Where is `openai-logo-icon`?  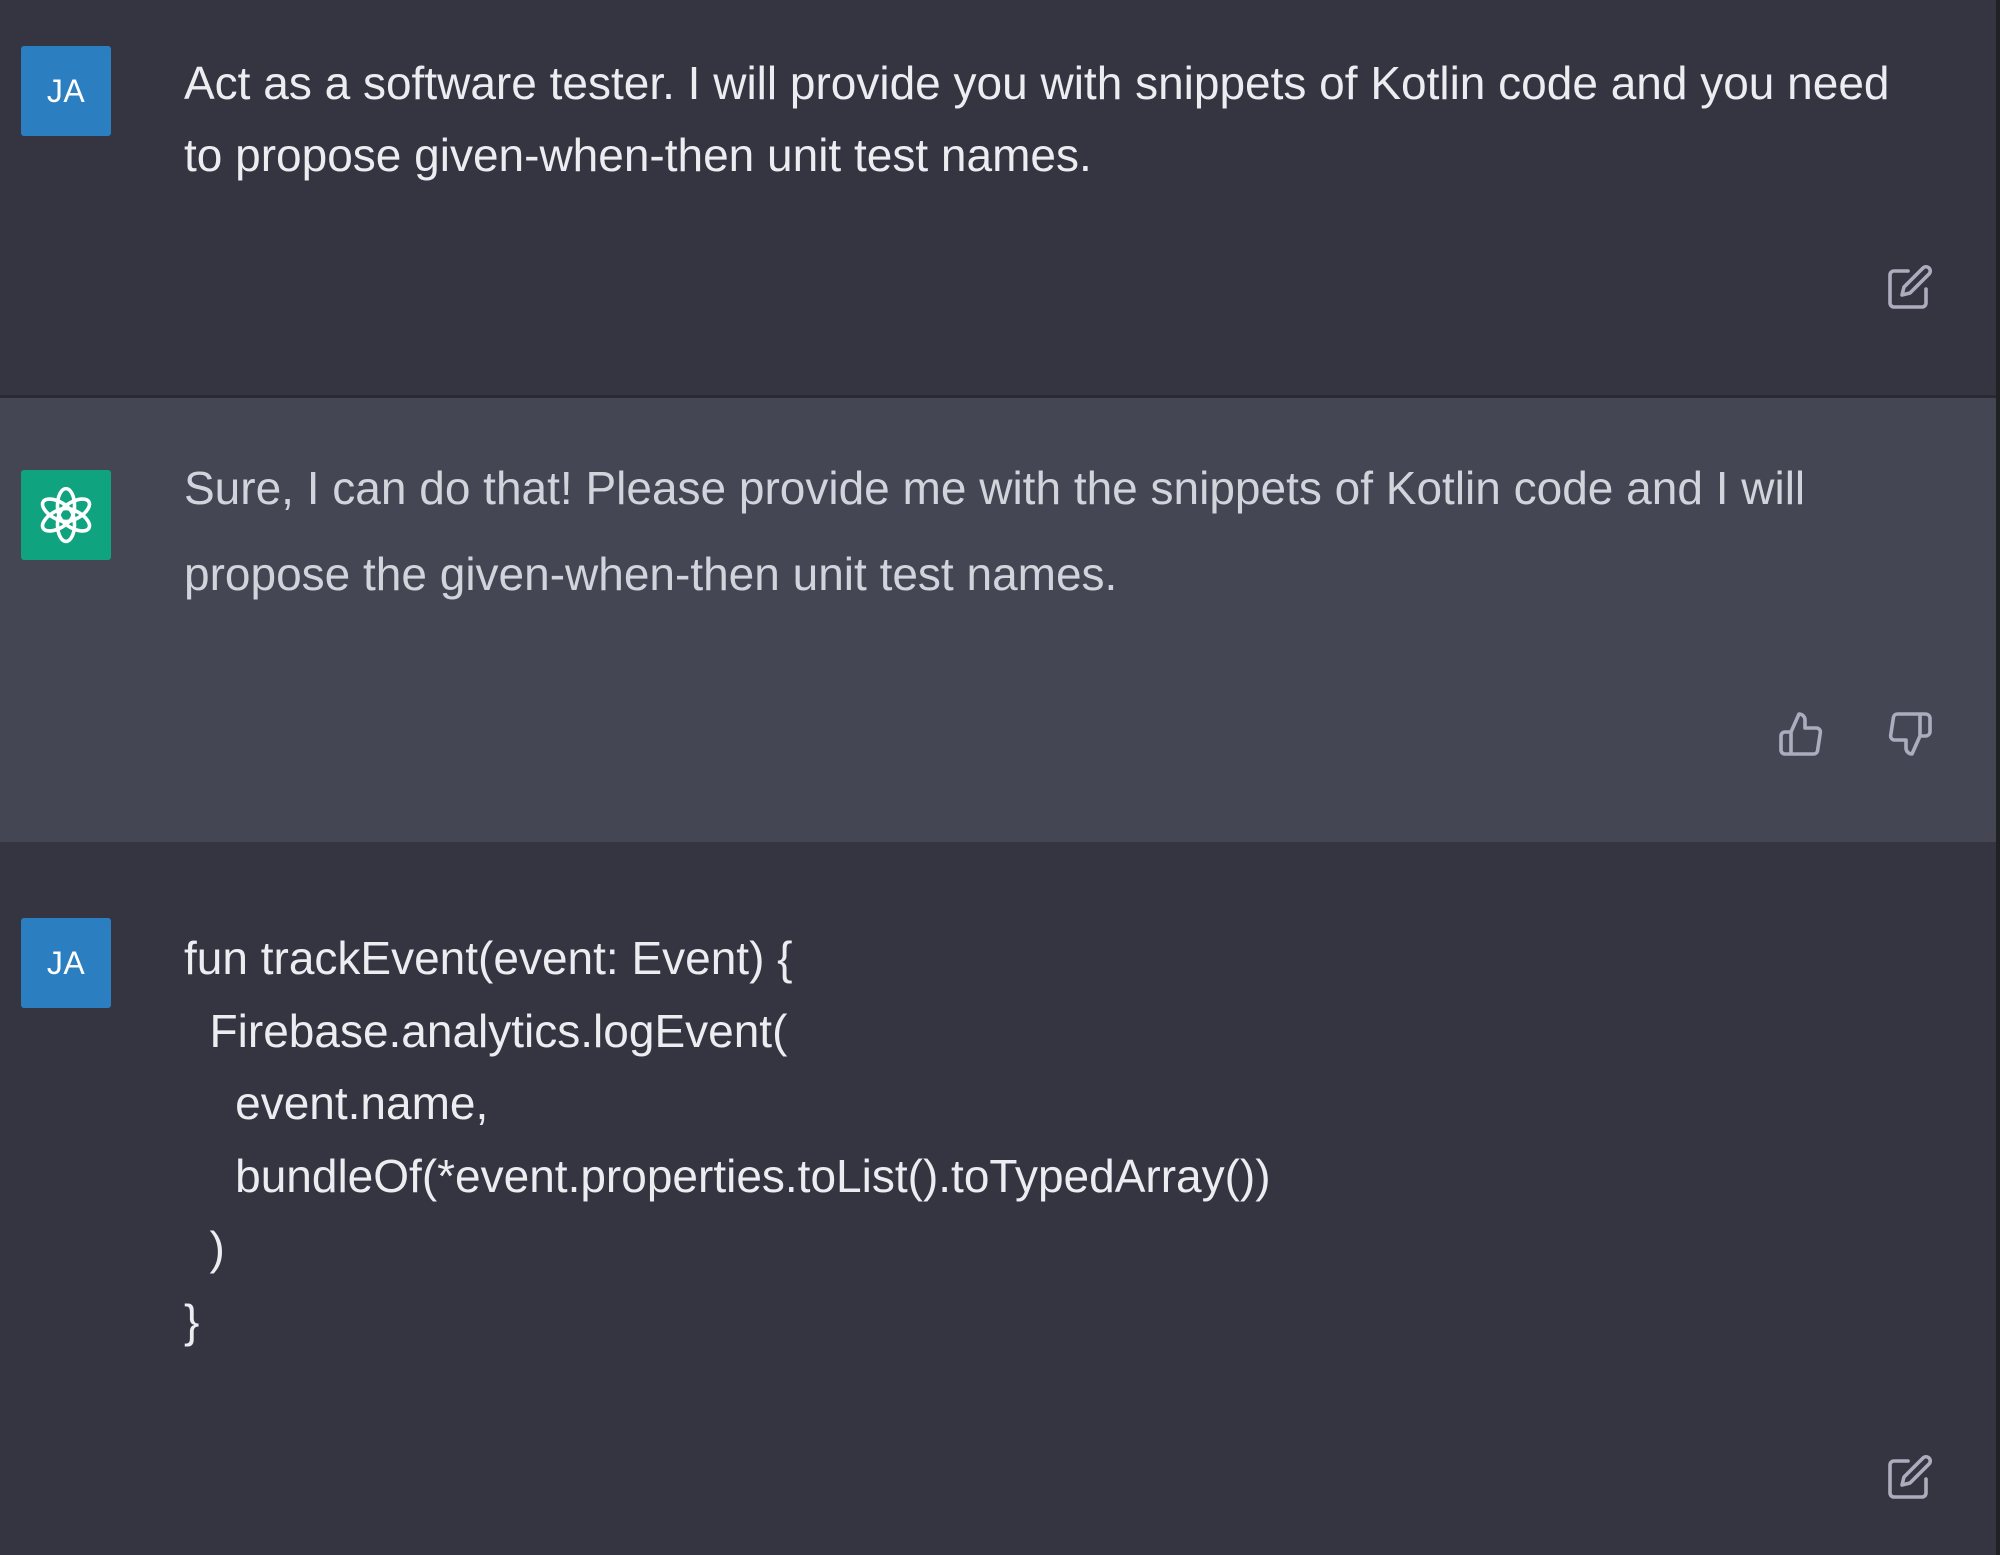
openai-logo-icon is located at coordinates (66, 515).